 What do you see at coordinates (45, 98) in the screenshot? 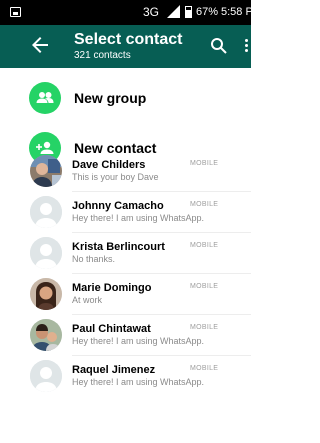
I see `group-add-icon` at bounding box center [45, 98].